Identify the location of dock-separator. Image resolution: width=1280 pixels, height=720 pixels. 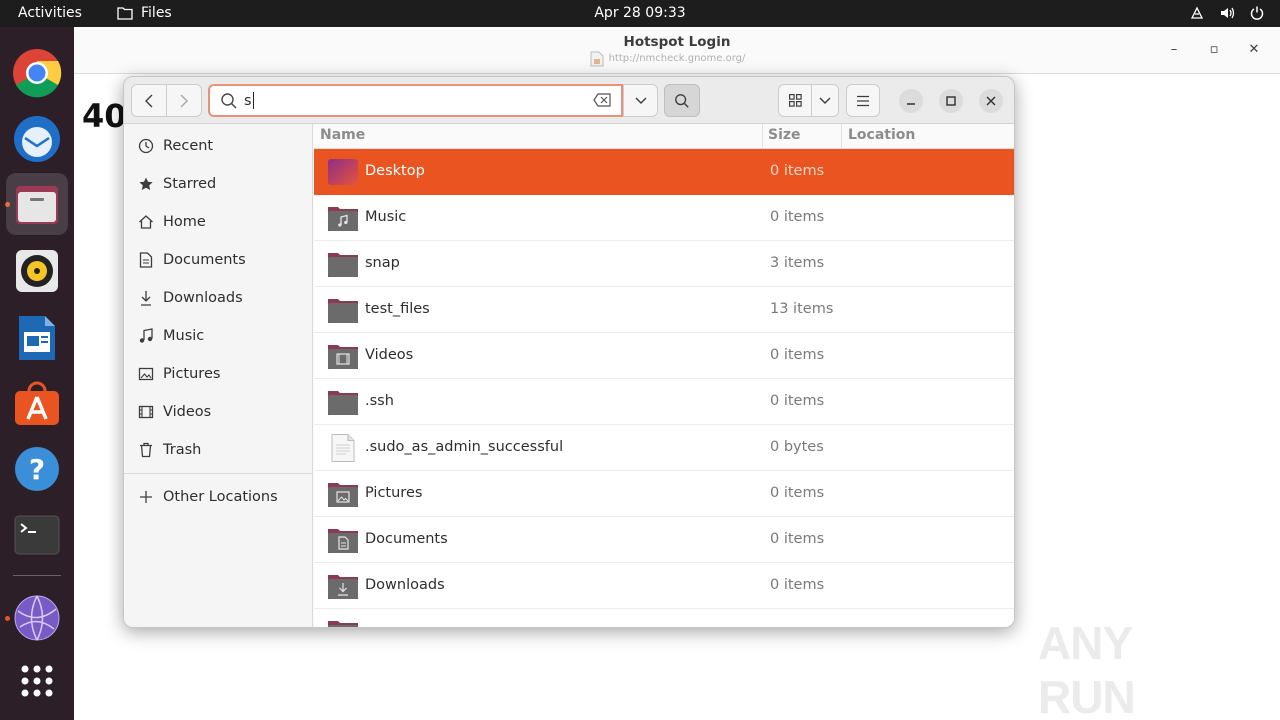
(37, 575).